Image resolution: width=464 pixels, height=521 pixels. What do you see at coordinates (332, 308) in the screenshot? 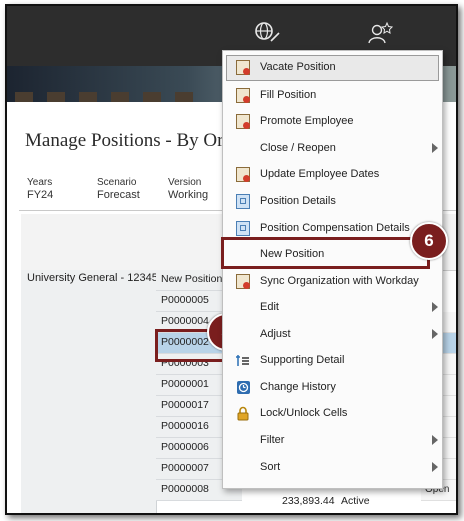
I see `menu-item-edit: Edit` at bounding box center [332, 308].